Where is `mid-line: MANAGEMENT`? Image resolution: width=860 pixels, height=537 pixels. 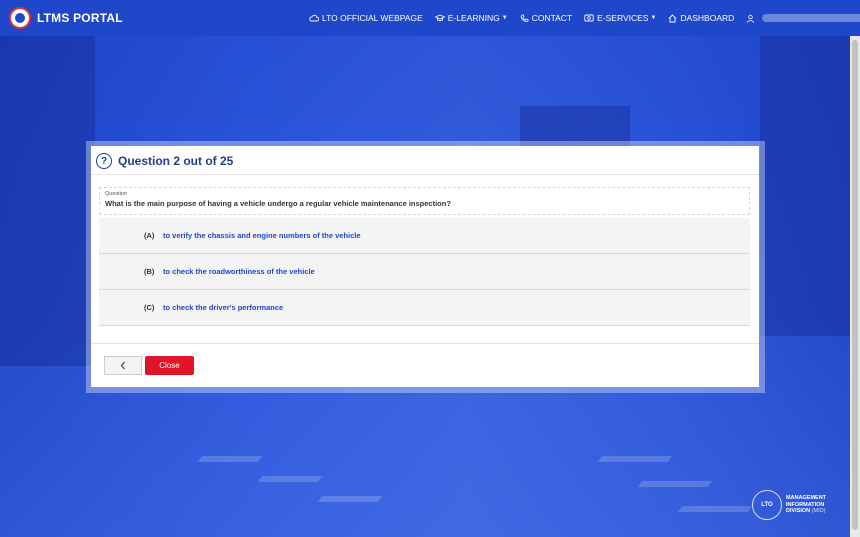
mid-line: MANAGEMENT is located at coordinates (806, 498).